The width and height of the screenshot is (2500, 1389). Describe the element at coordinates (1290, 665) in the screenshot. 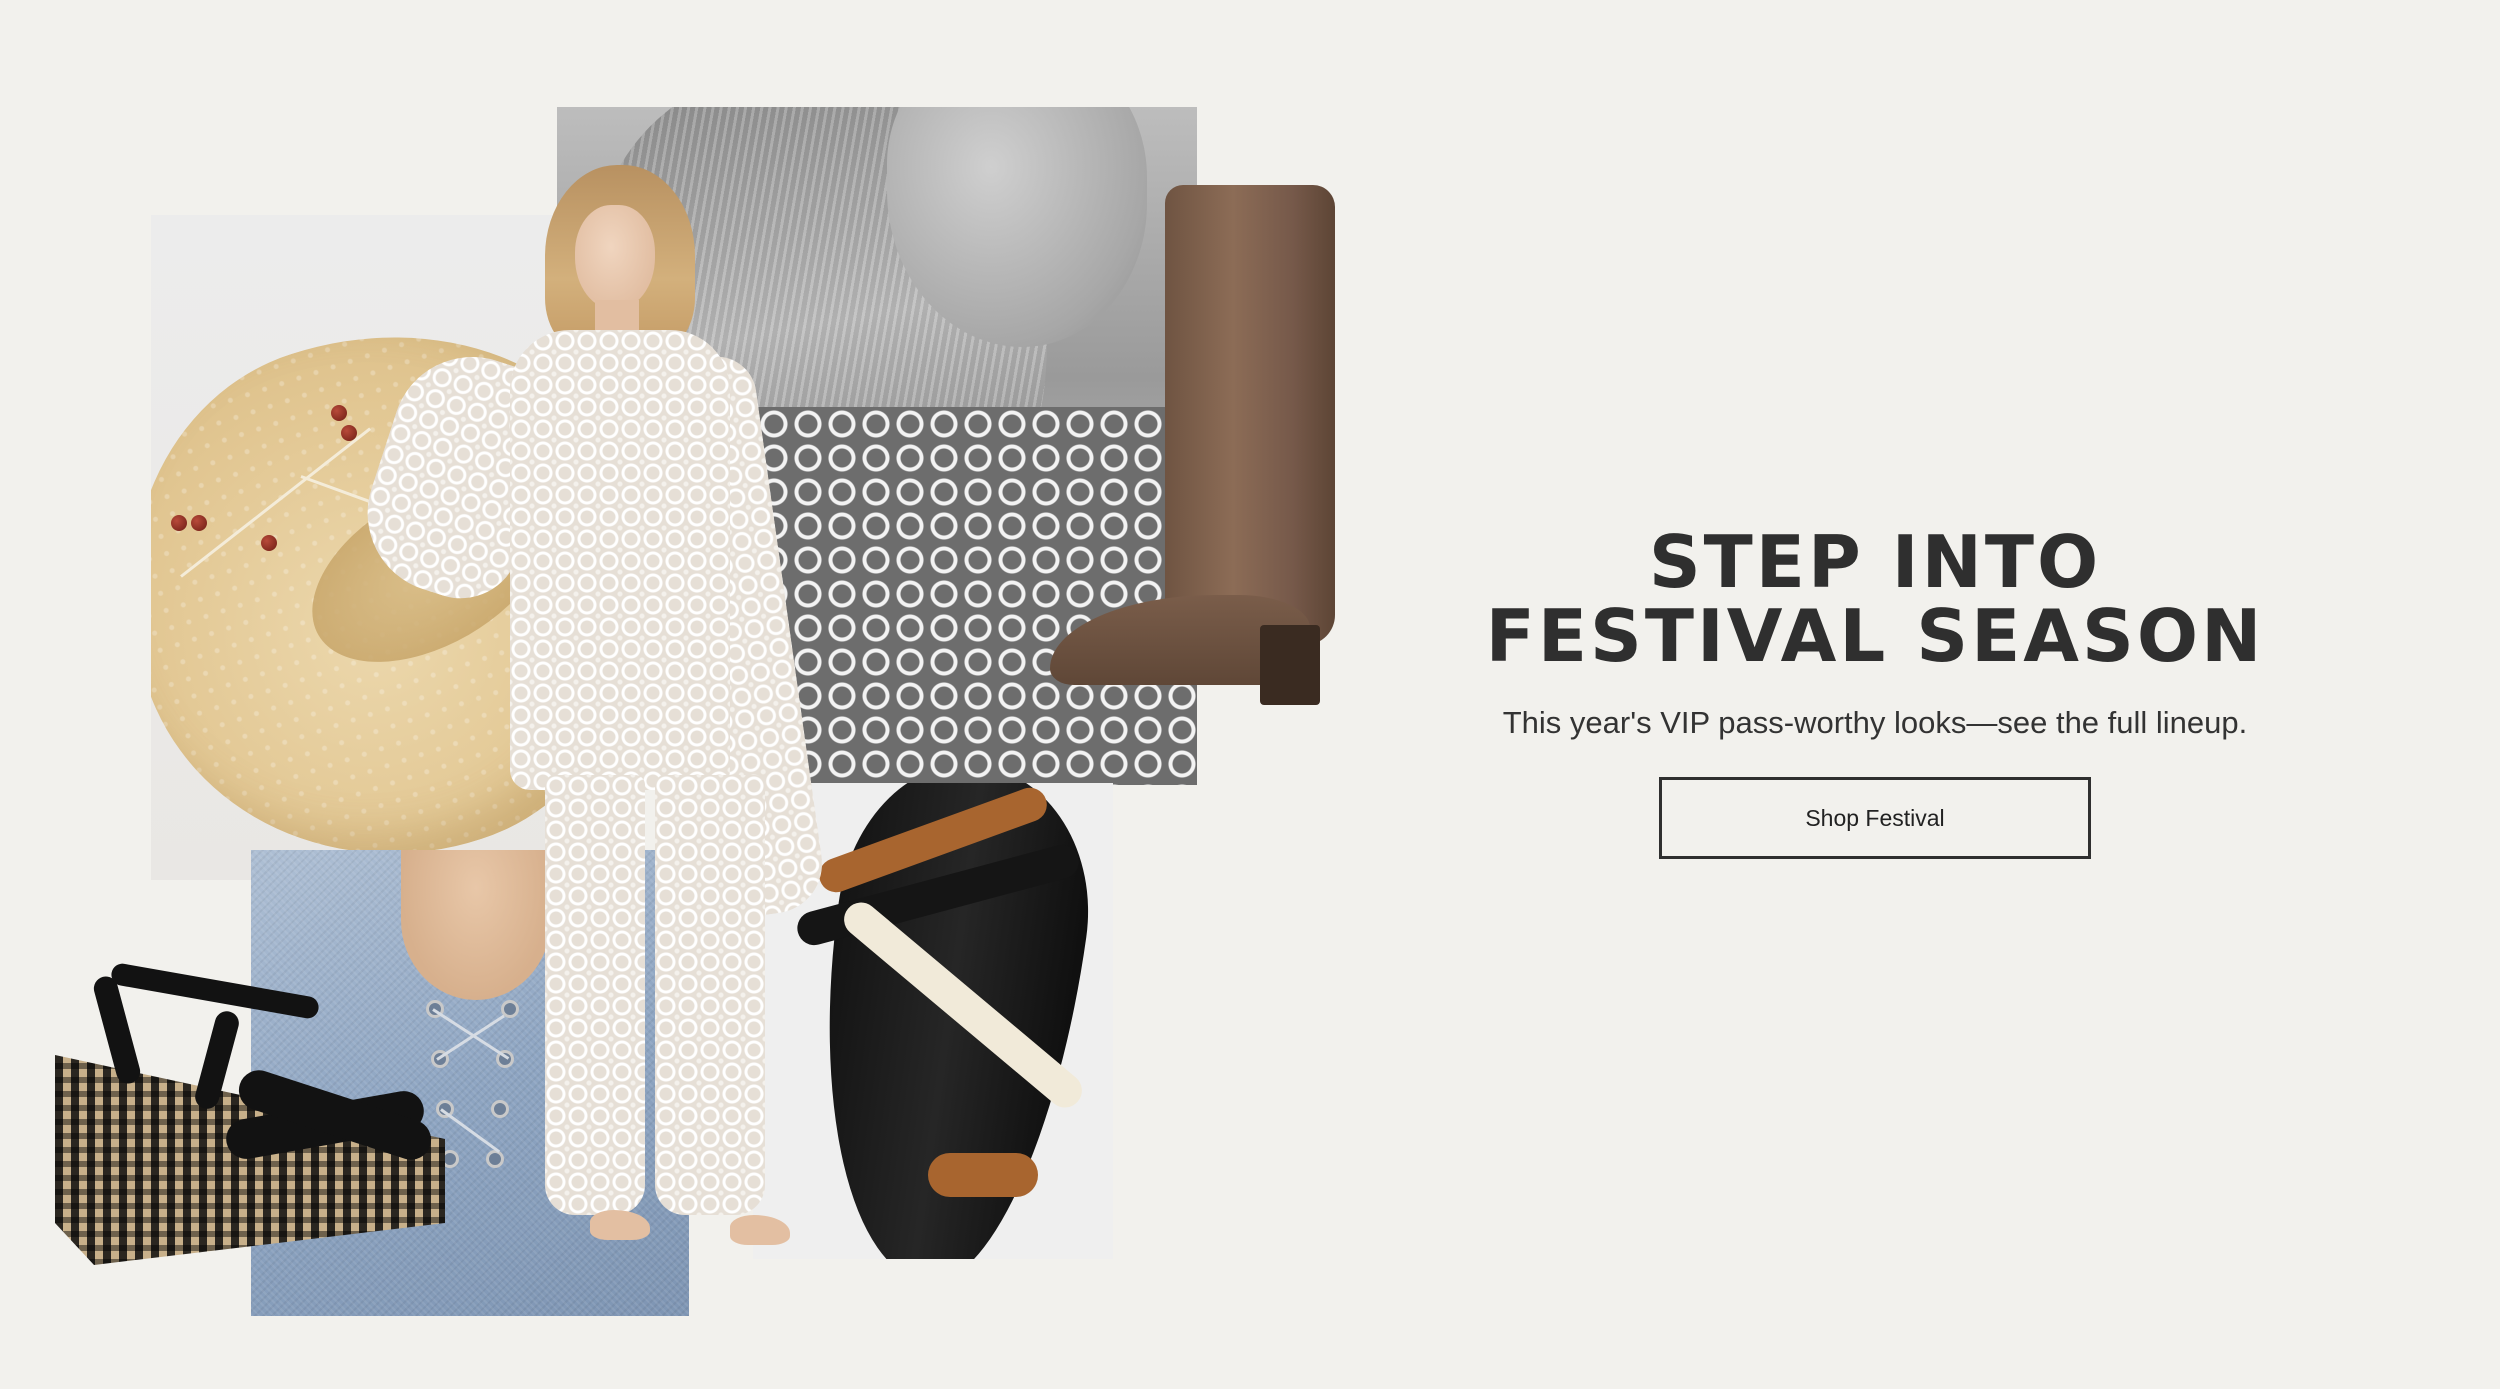

I see `boot-heel` at that location.